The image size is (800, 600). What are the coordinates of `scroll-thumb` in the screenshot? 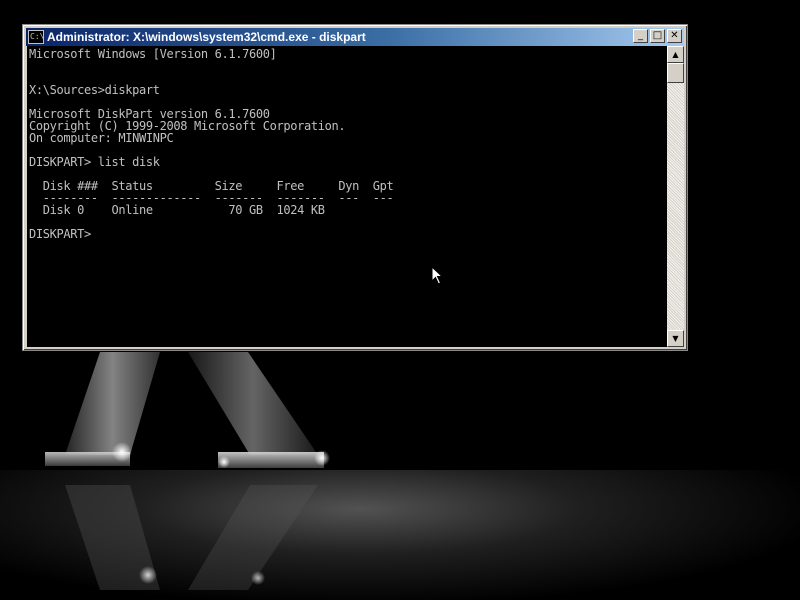 It's located at (675, 73).